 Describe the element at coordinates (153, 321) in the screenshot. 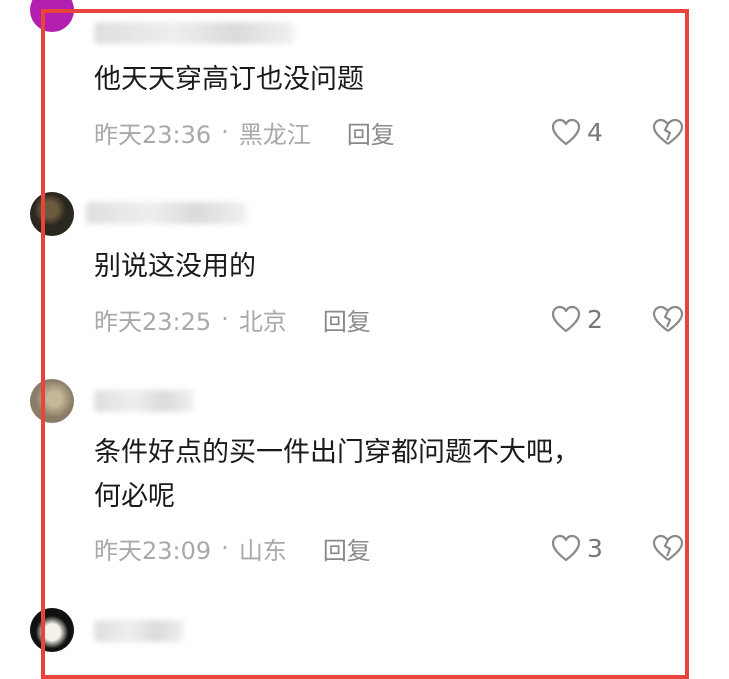

I see `comment-time: 昨天23:25` at that location.